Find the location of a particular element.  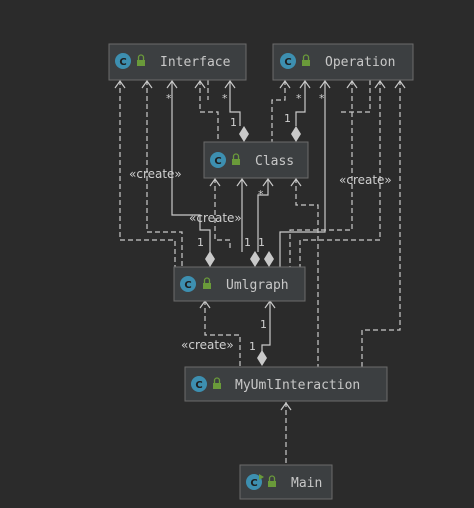

node-operation: C Operation is located at coordinates (343, 62).